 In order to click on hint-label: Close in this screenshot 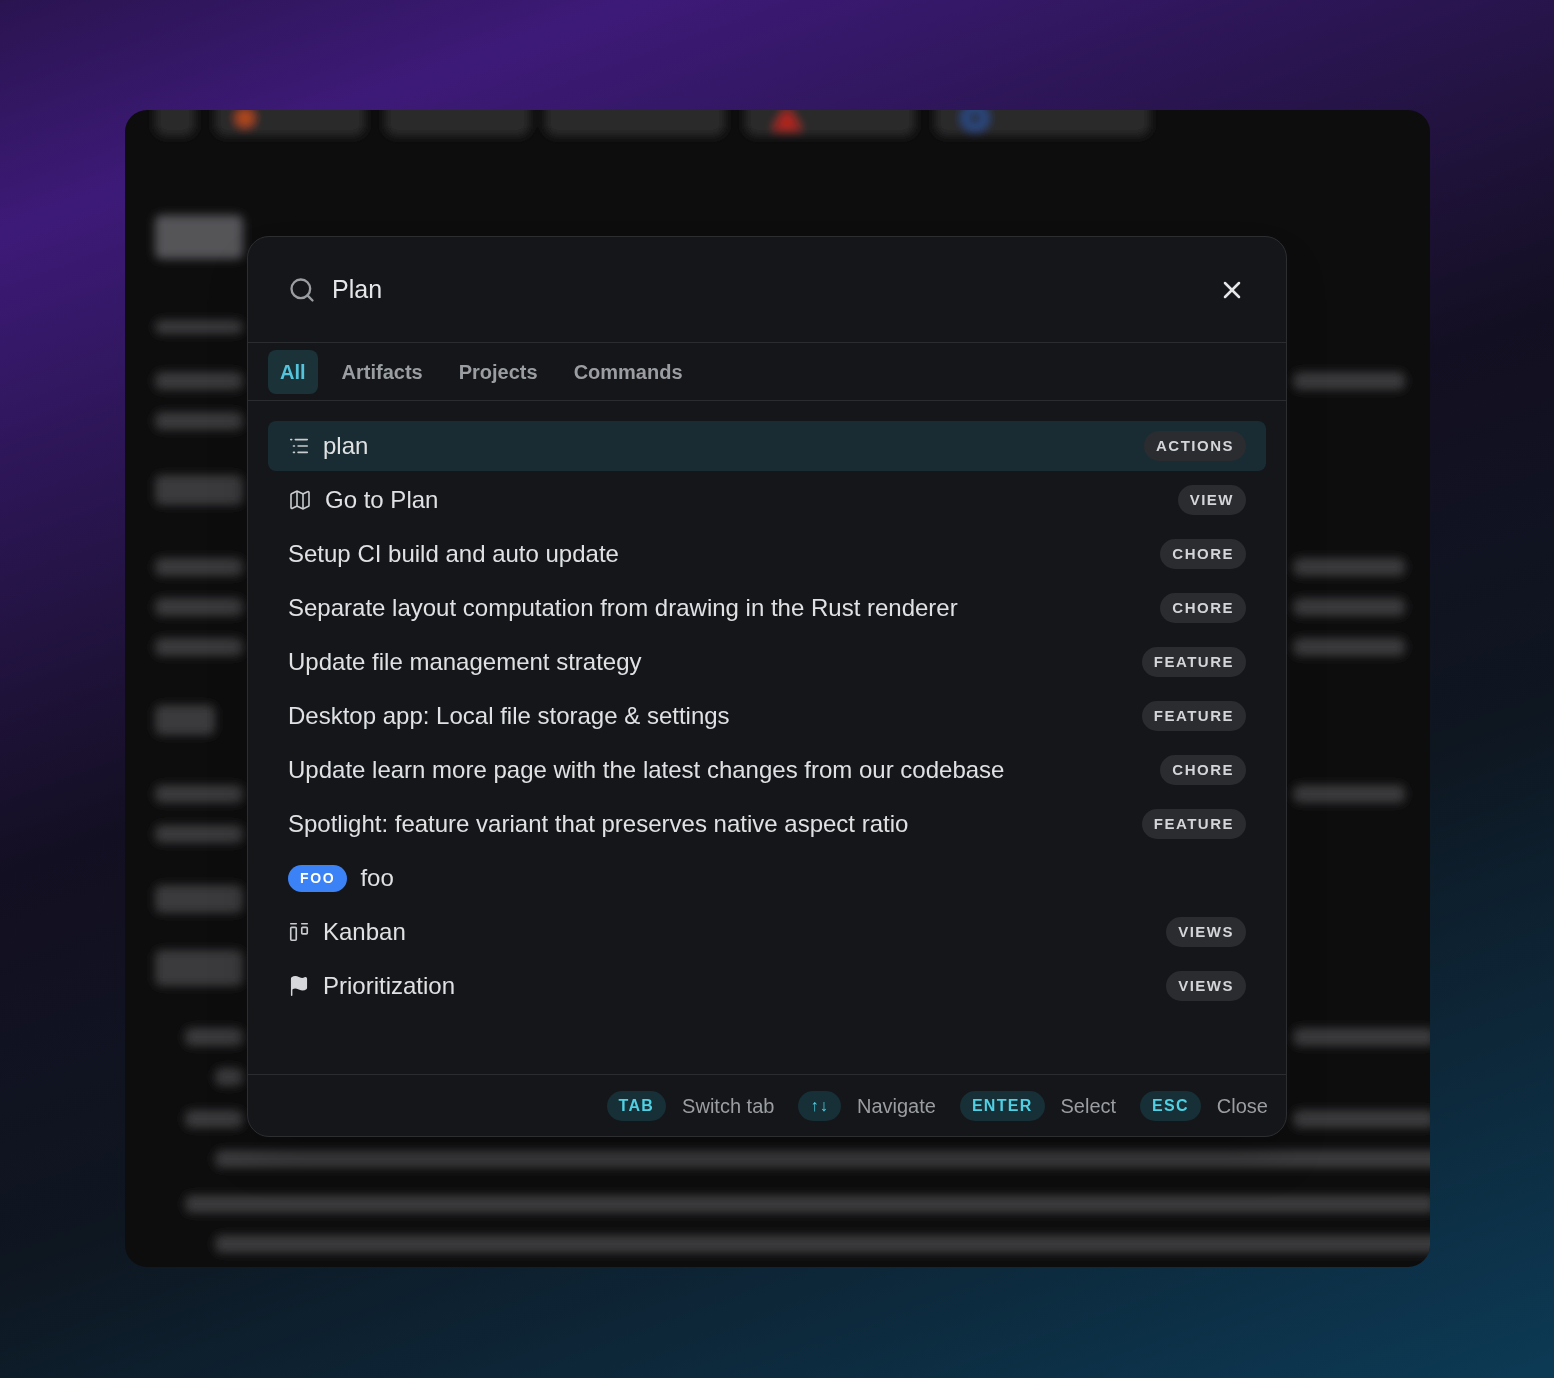, I will do `click(1242, 1106)`.